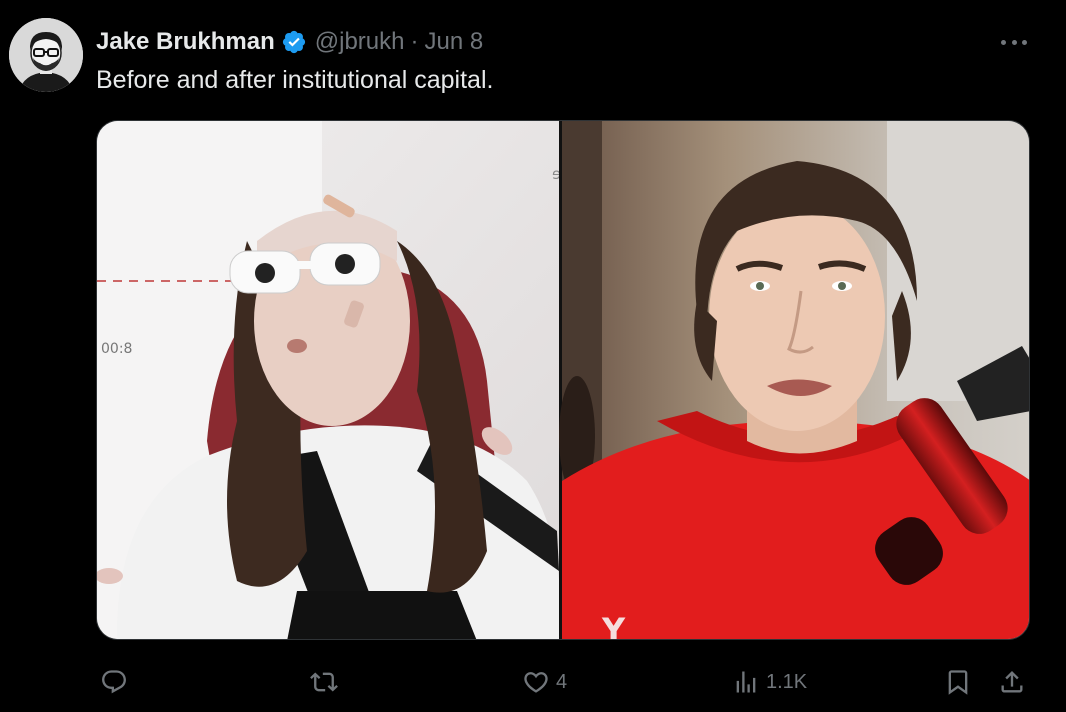  I want to click on heart-icon, so click(536, 682).